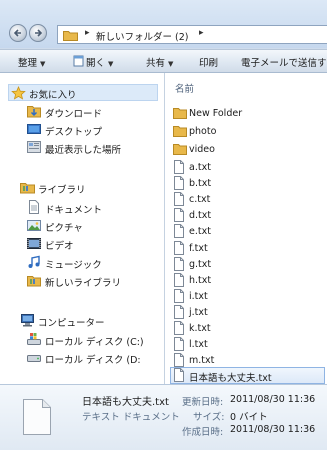  Describe the element at coordinates (198, 248) in the screenshot. I see `file-name: f.txt` at that location.